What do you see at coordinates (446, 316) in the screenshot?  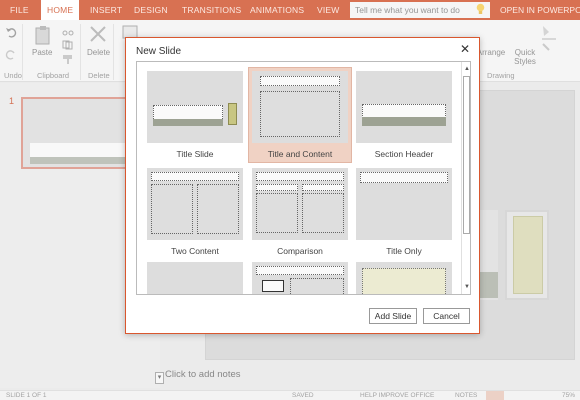 I see `cancel-button: Cancel` at bounding box center [446, 316].